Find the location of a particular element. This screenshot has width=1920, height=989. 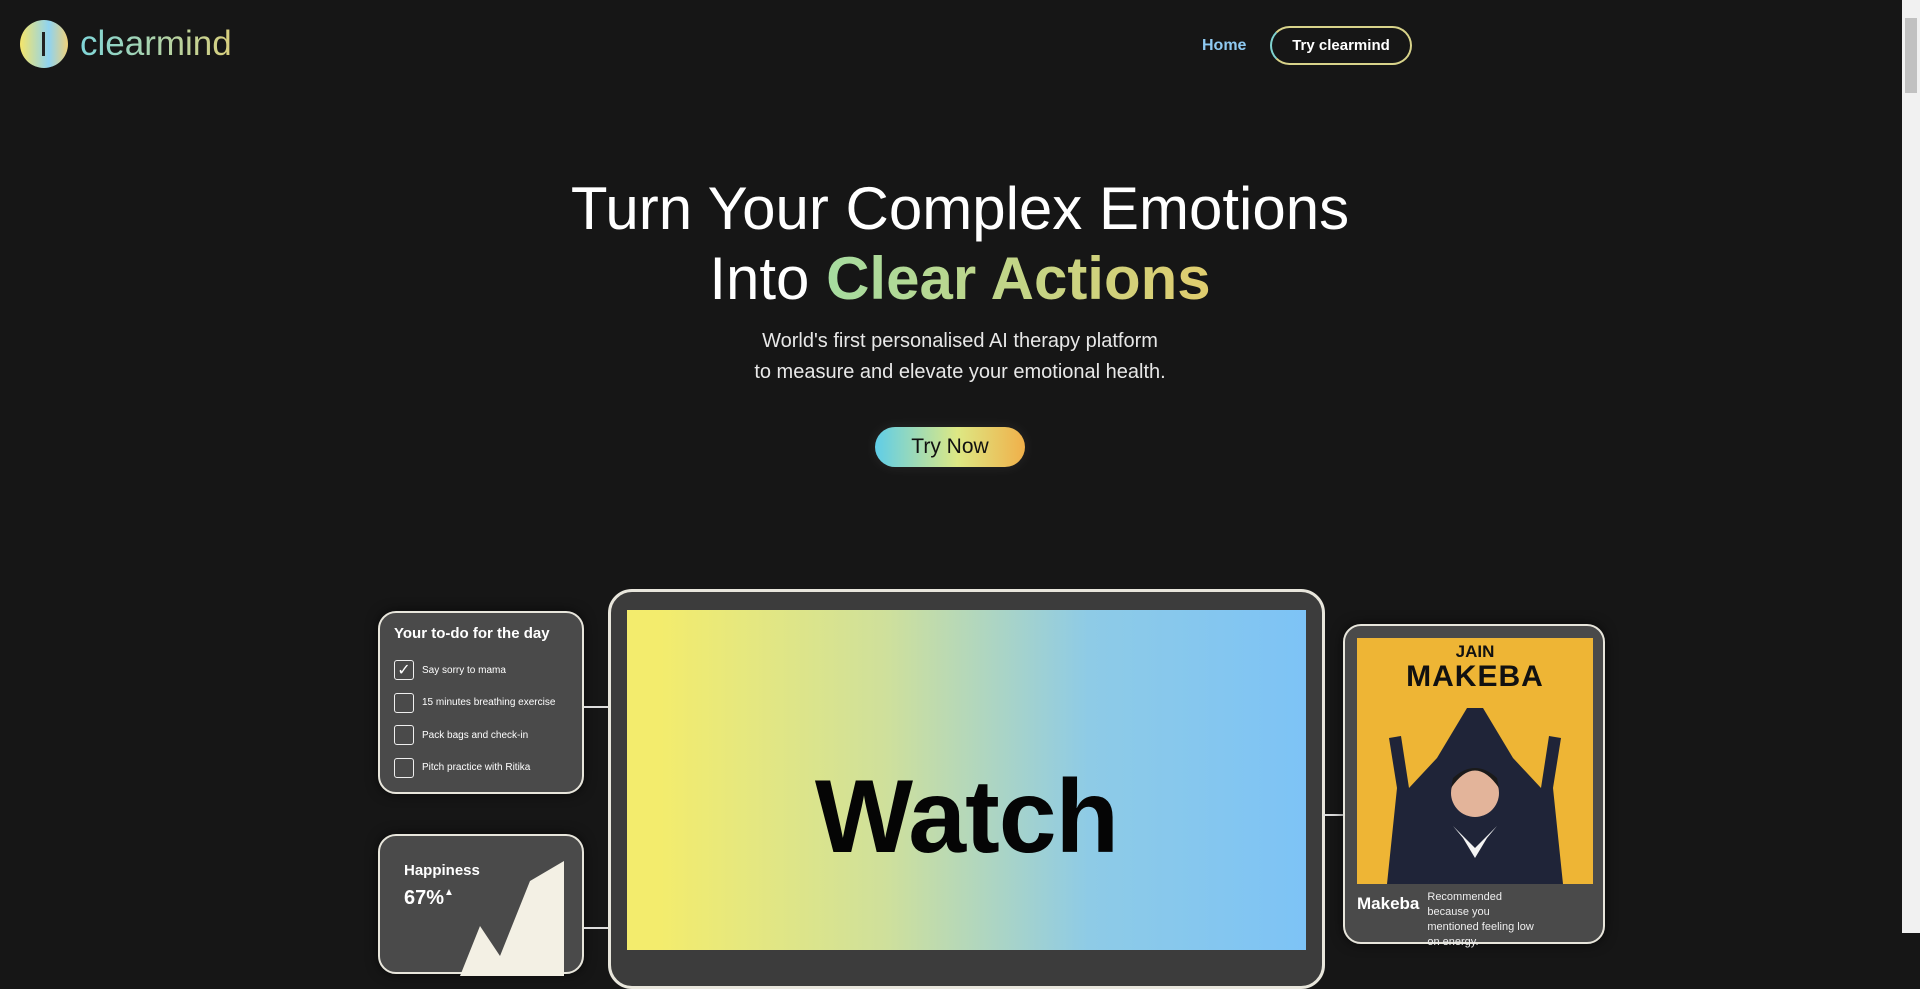

todo-item-label: 15 minutes breathing exercise is located at coordinates (489, 703).